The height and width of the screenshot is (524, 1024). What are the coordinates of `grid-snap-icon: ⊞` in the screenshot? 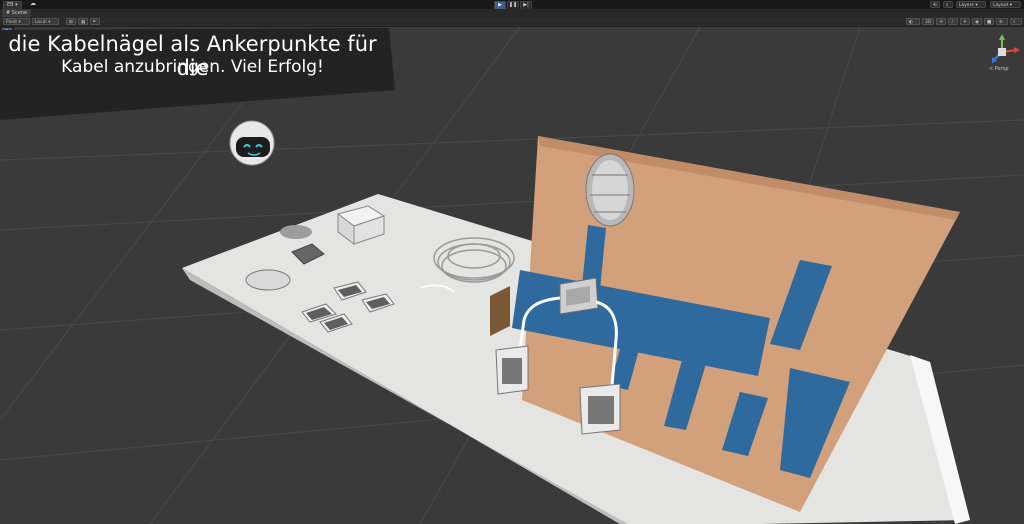 It's located at (71, 22).